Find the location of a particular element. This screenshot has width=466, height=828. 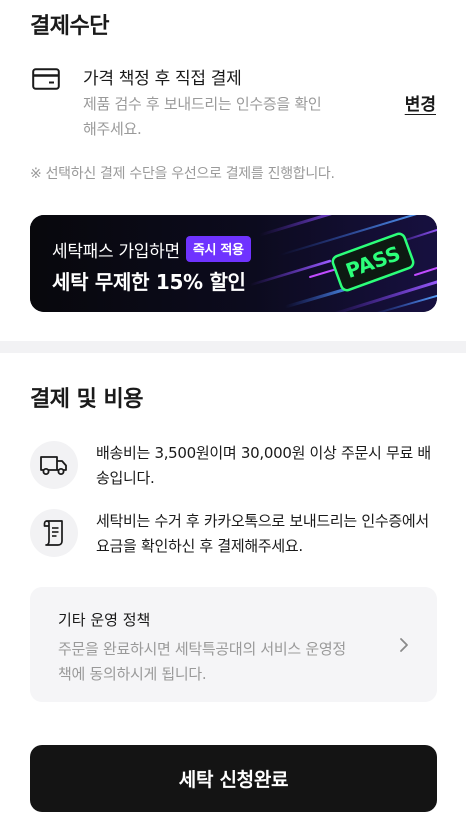

change-payment-button: 변경 is located at coordinates (420, 102).